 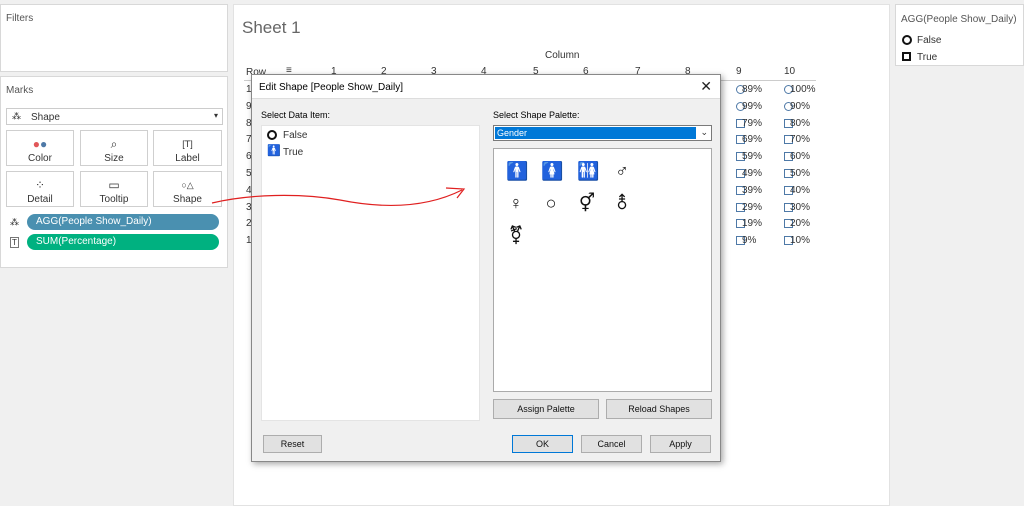 I want to click on percentage-label: 49%, so click(x=752, y=173).